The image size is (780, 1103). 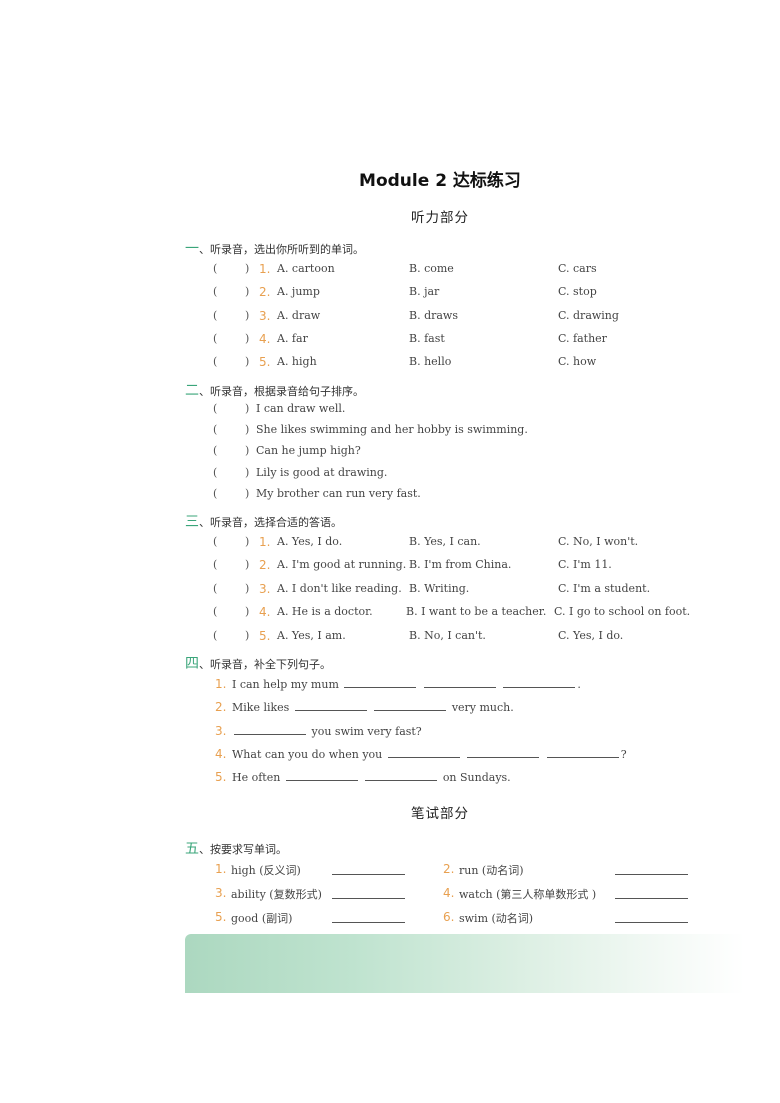 What do you see at coordinates (440, 218) in the screenshot?
I see `listening-heading: 听力部分` at bounding box center [440, 218].